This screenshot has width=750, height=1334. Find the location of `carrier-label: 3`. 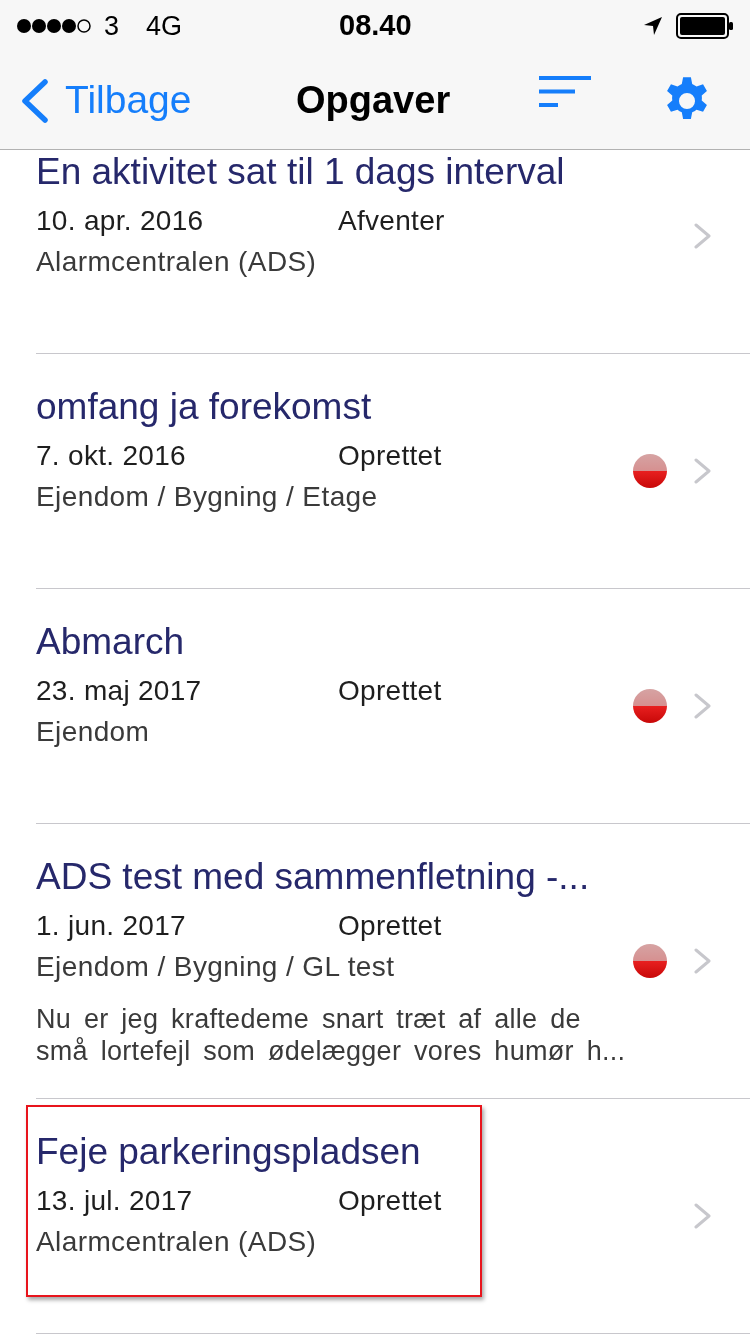

carrier-label: 3 is located at coordinates (112, 26).